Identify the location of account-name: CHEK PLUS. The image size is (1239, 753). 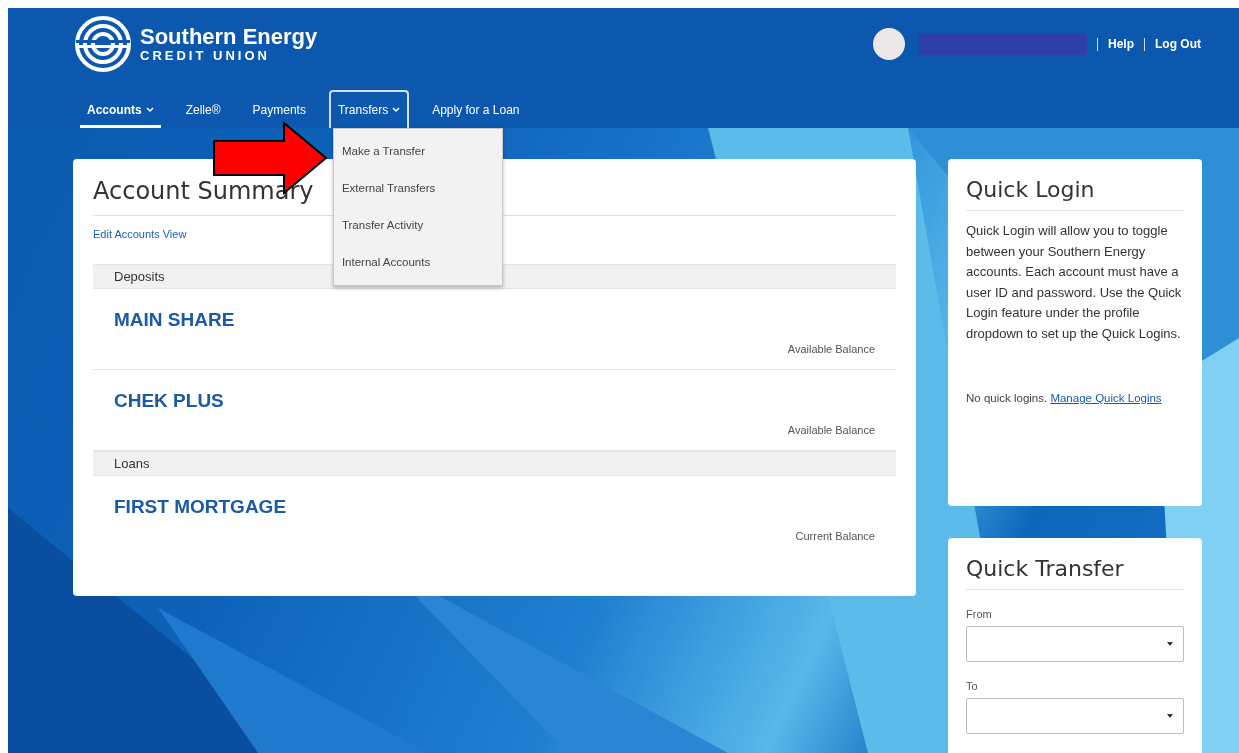
(169, 401).